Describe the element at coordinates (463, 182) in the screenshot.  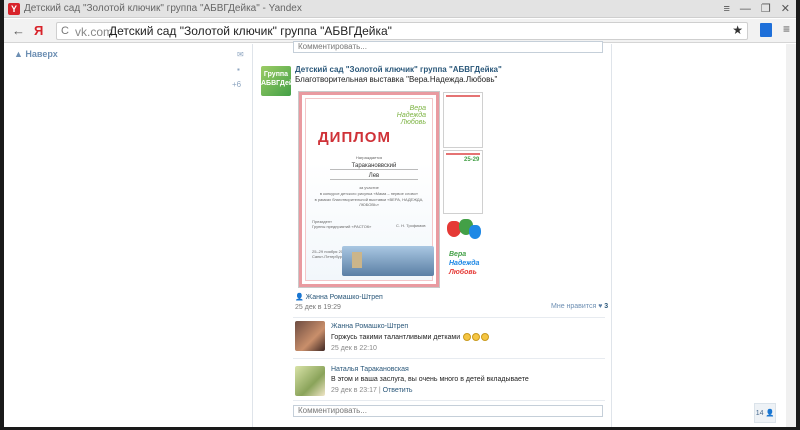
I see `photo-thumb-2: 25-29` at that location.